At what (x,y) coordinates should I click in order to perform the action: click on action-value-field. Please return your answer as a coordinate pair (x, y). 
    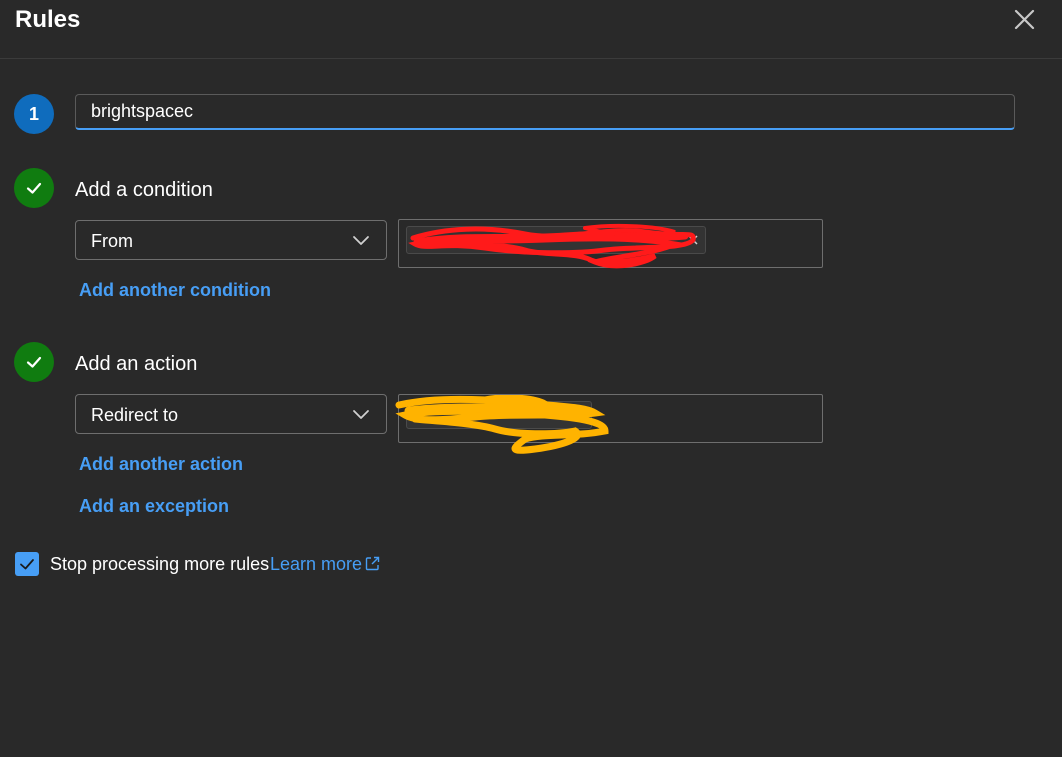
    Looking at the image, I should click on (609, 424).